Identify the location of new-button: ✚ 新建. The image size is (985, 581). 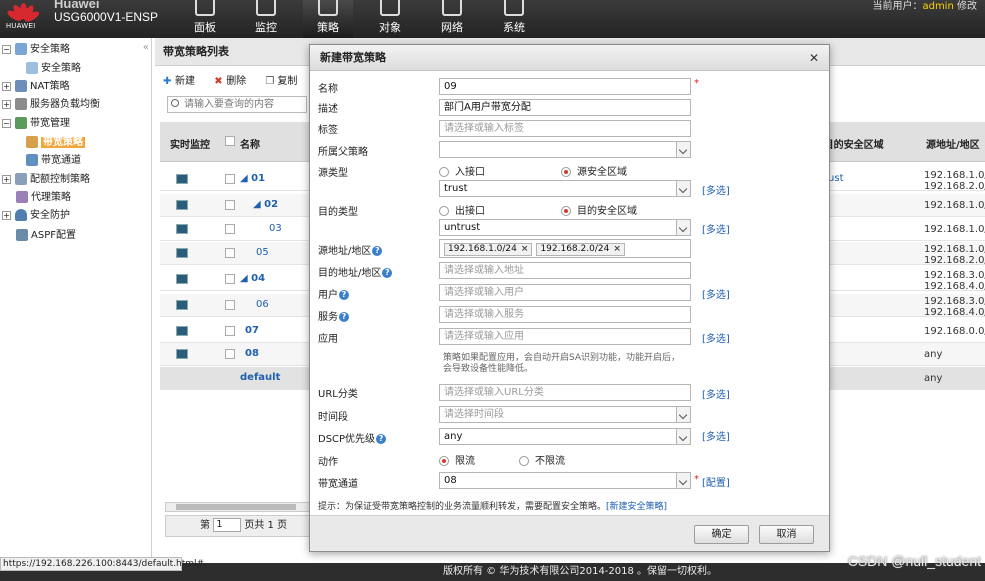
(183, 81).